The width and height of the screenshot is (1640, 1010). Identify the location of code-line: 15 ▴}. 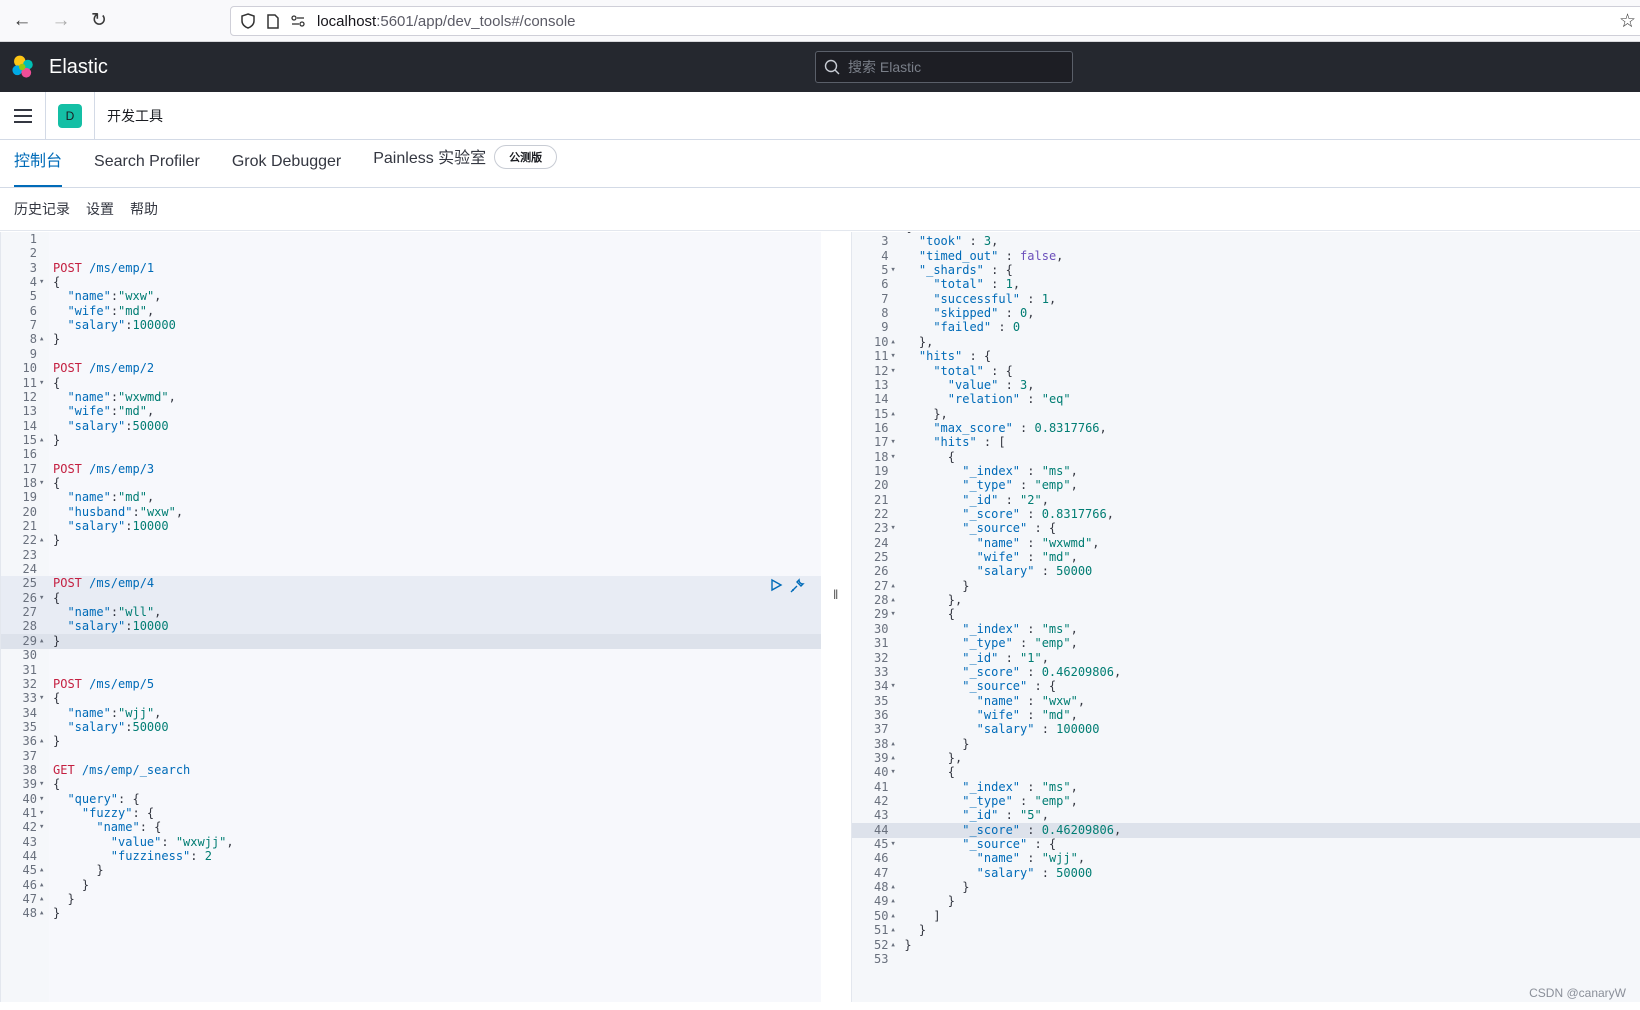
(411, 440).